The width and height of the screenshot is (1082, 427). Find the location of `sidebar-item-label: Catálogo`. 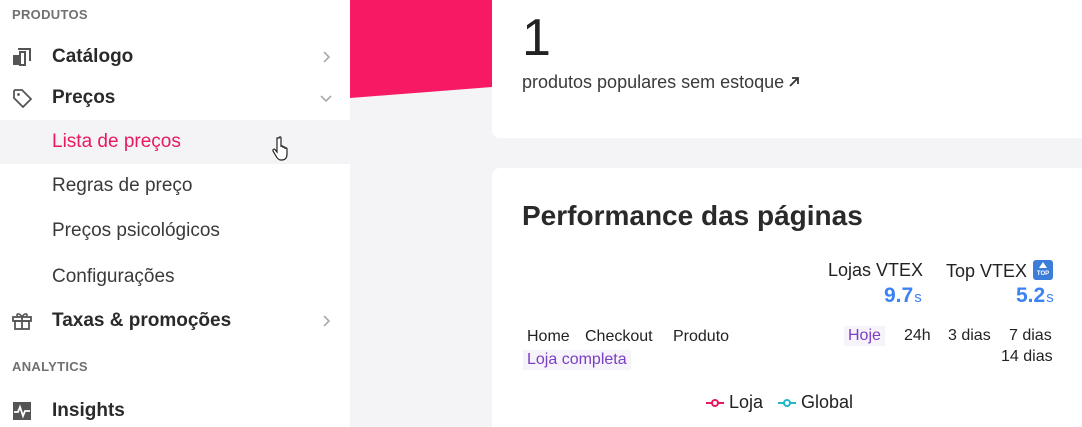

sidebar-item-label: Catálogo is located at coordinates (93, 56).